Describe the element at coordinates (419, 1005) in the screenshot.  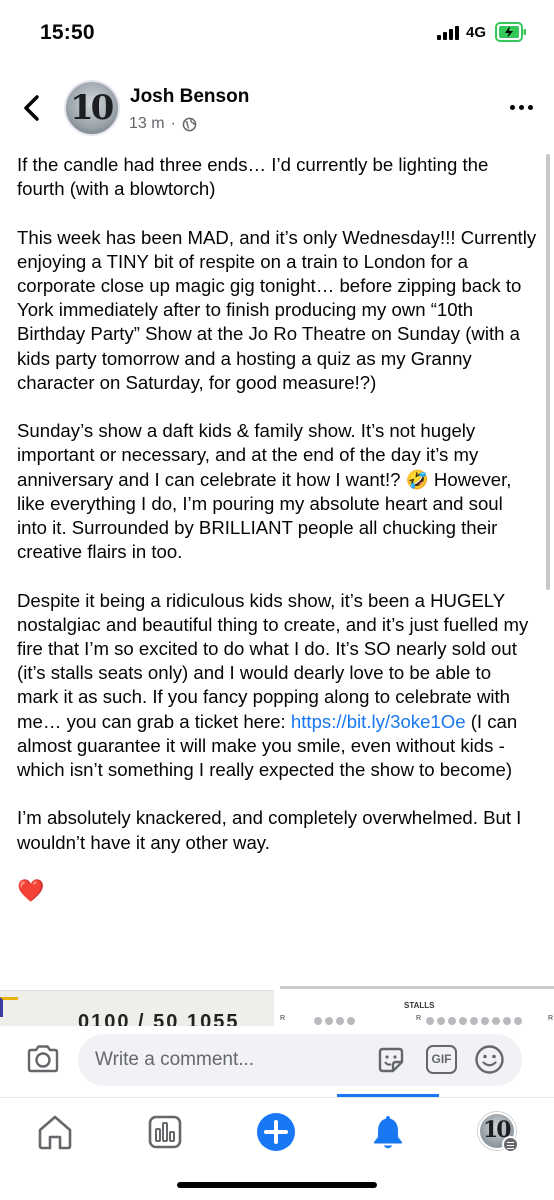
I see `stalls-label: STALLS` at that location.